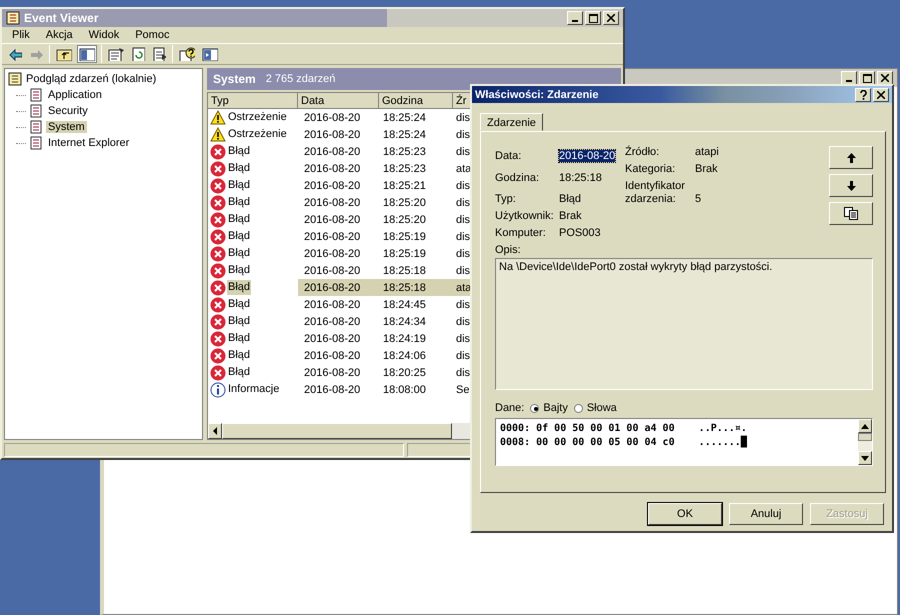 This screenshot has height=615, width=900. I want to click on help-icon, so click(187, 54).